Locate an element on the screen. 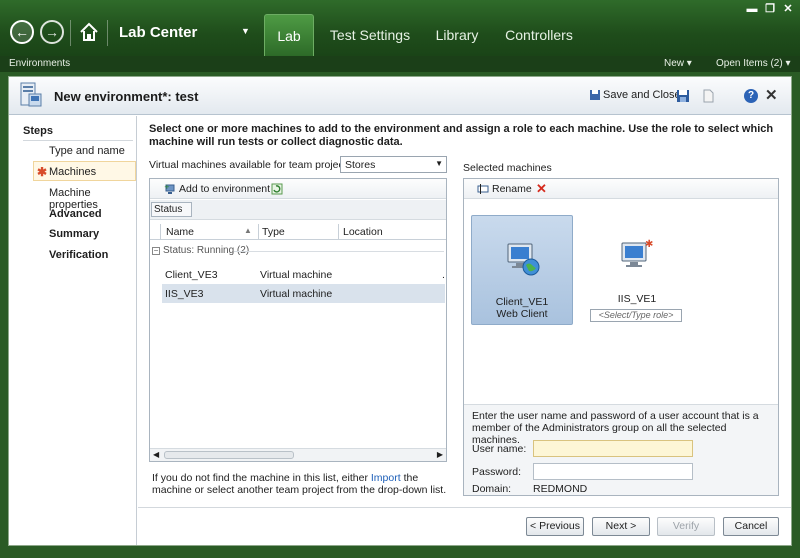 The height and width of the screenshot is (558, 800). breadcrumb: Environments is located at coordinates (39, 63).